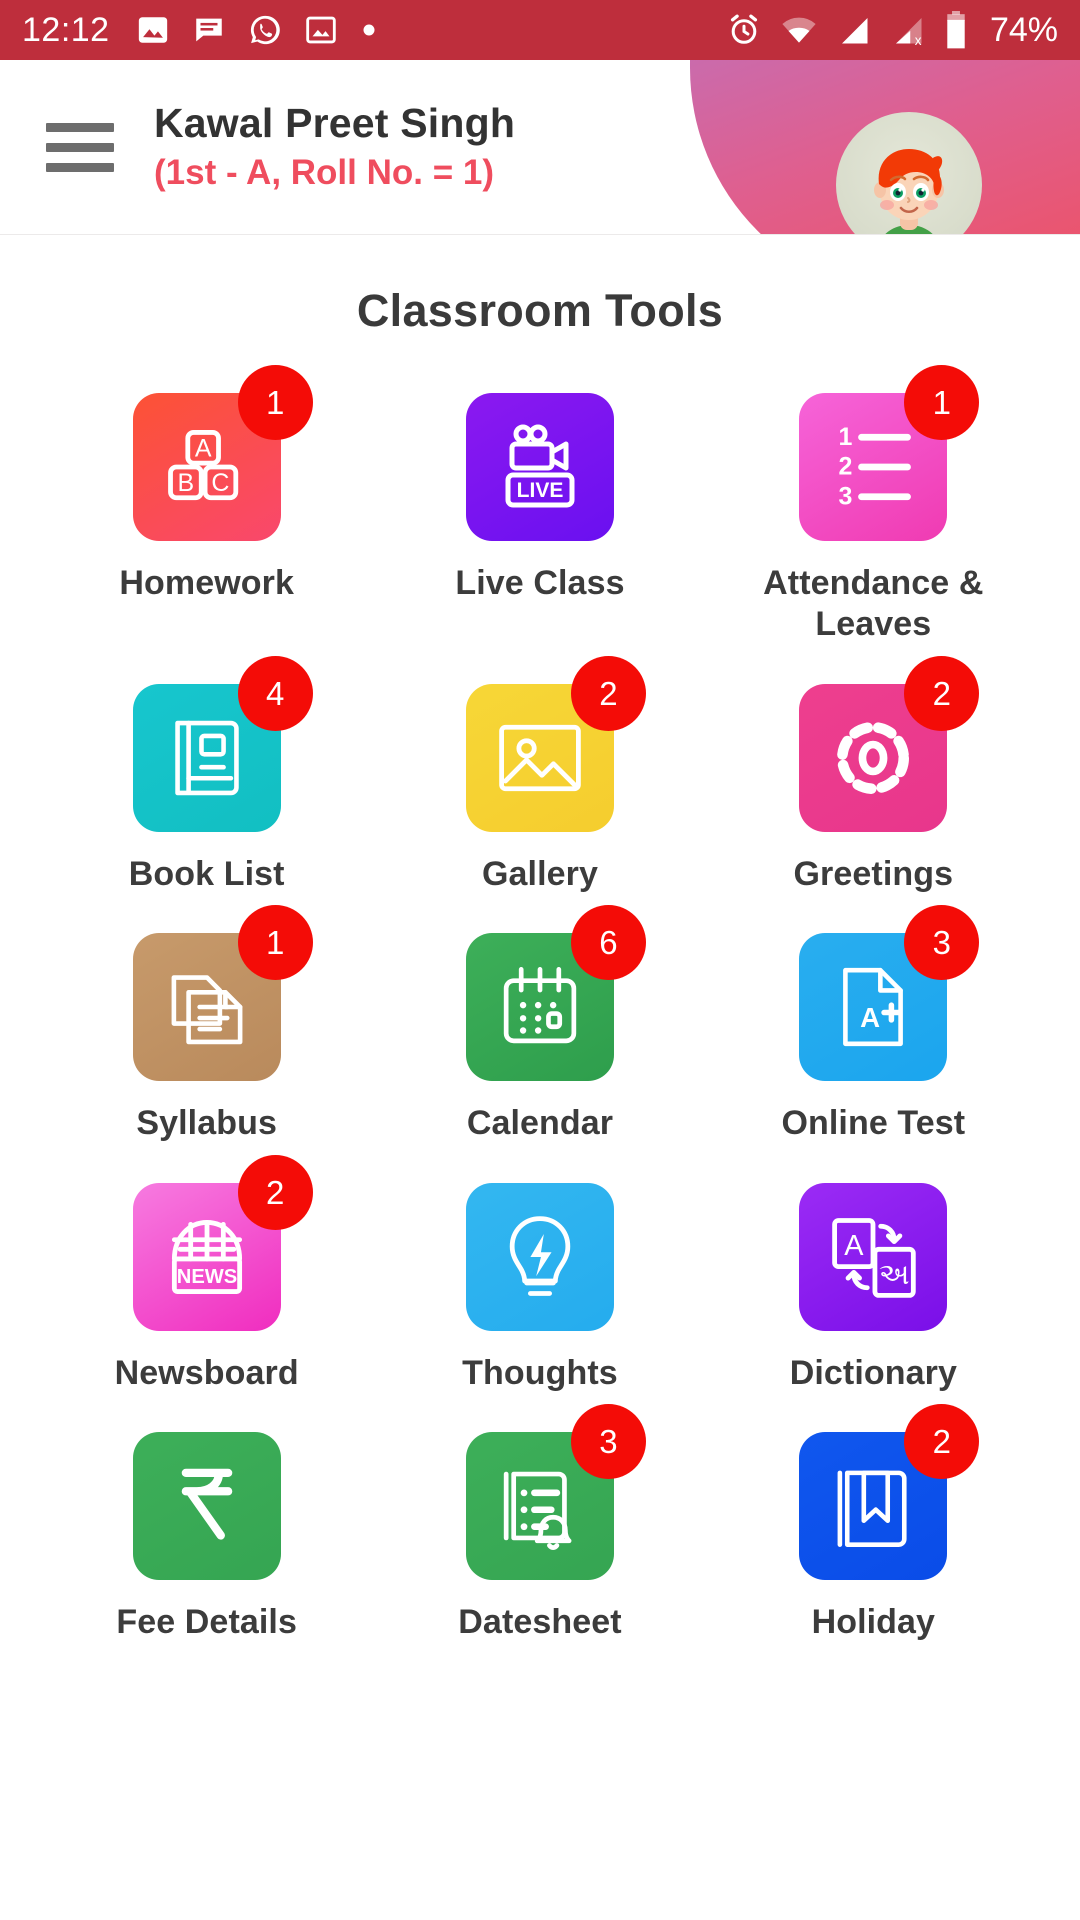 The height and width of the screenshot is (1920, 1080). I want to click on tool-label: Calendar, so click(540, 1123).